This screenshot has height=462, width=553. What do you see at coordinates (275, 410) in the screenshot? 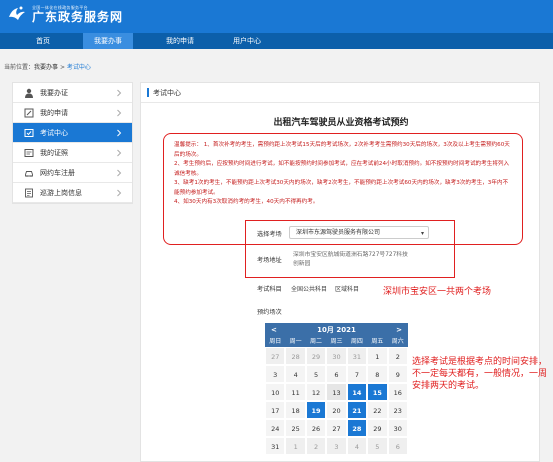
I see `calendar-day: 17` at bounding box center [275, 410].